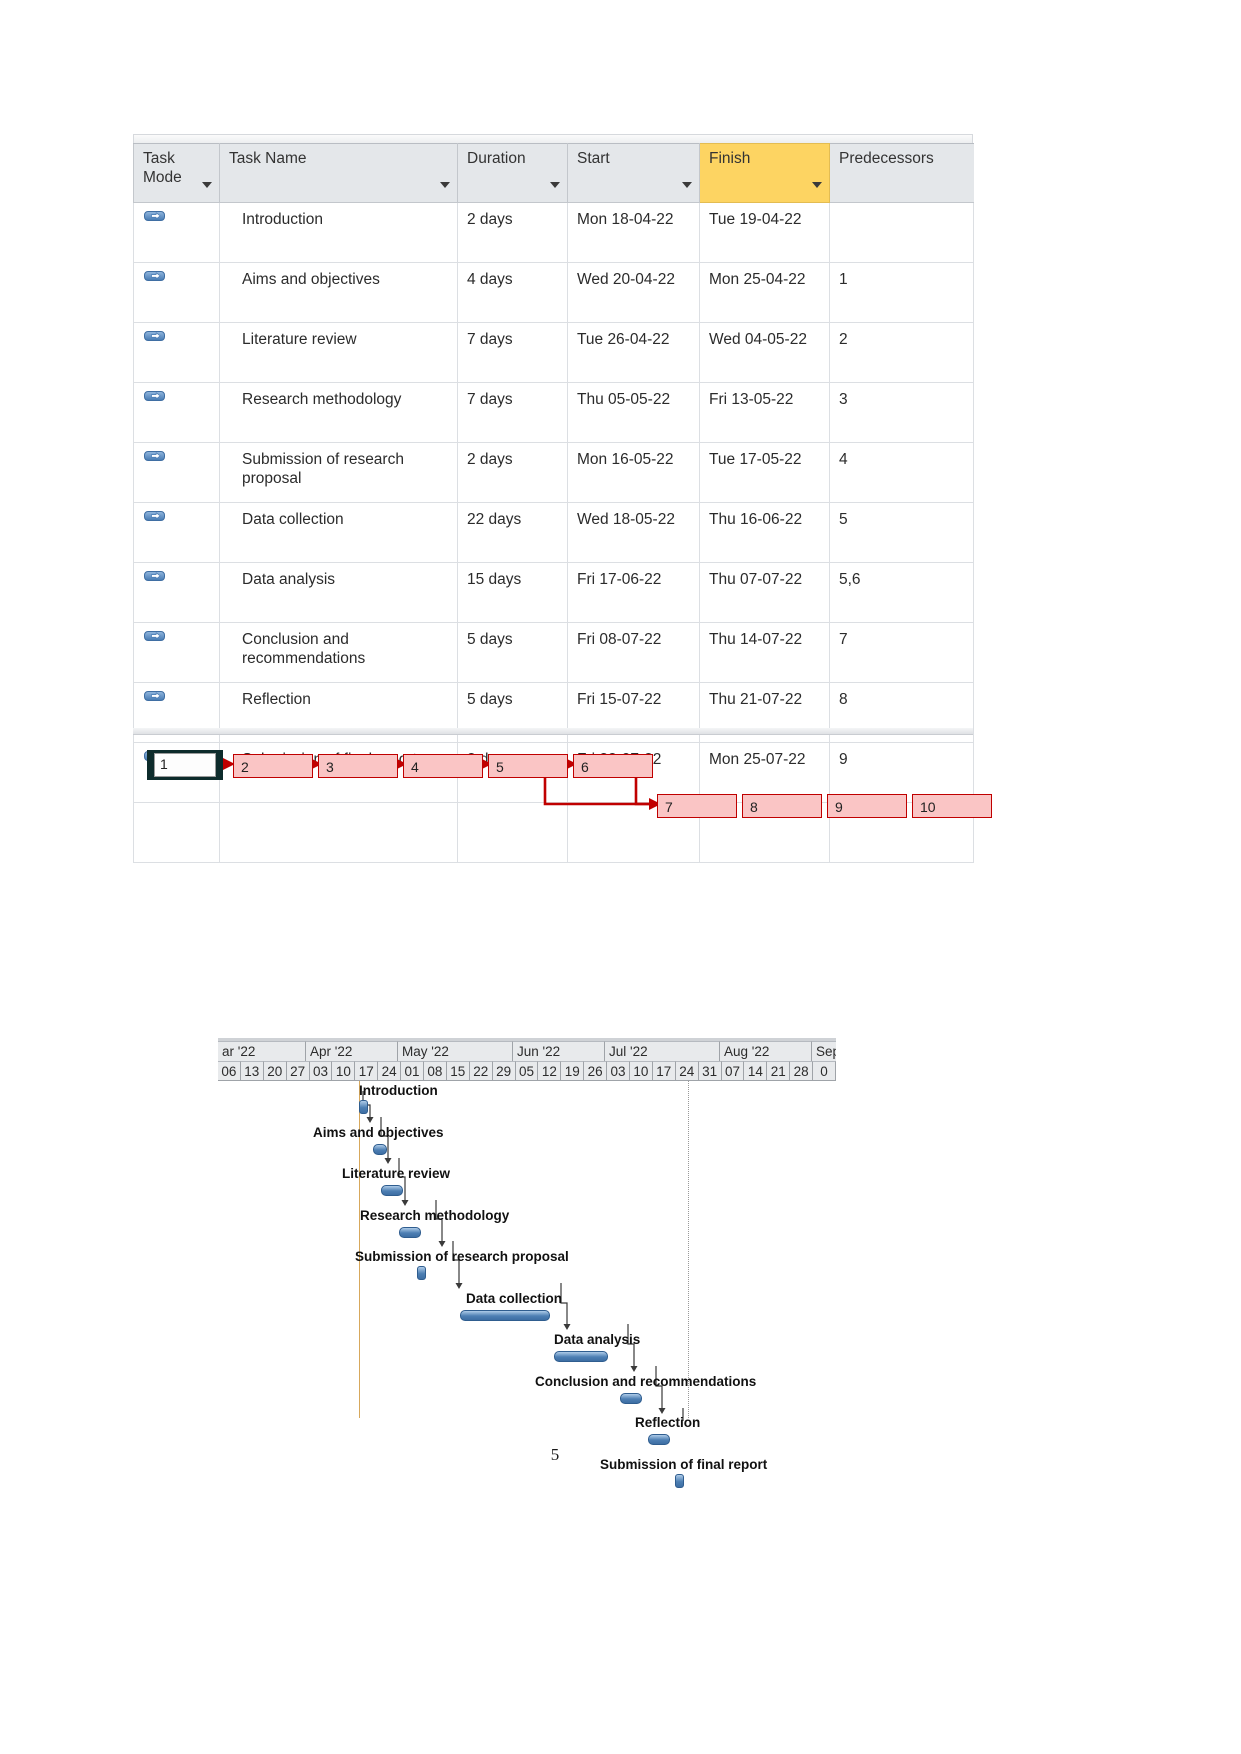  I want to click on predecessors-cell, so click(901, 232).